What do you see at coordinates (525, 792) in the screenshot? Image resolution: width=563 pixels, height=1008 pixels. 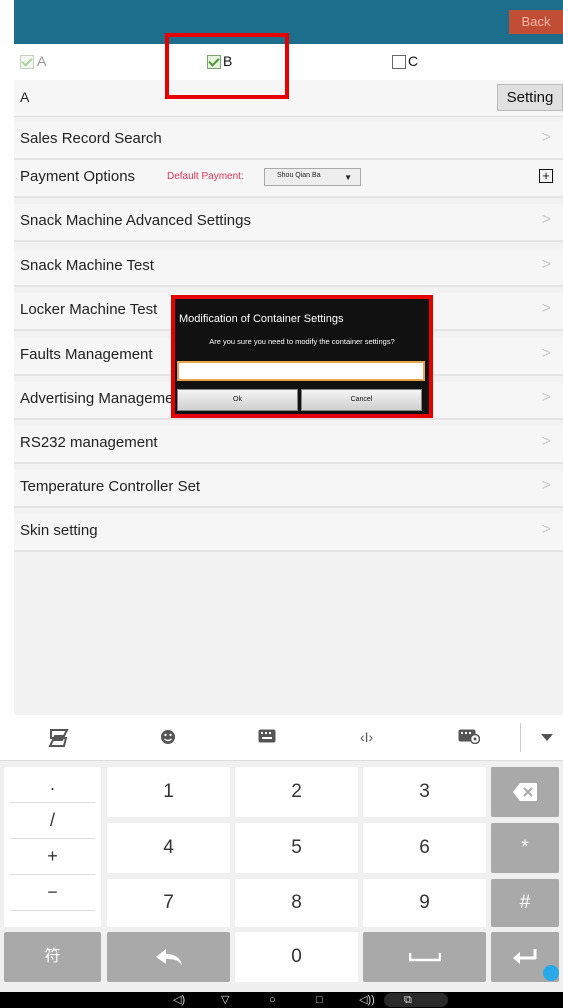 I see `backspace-key` at bounding box center [525, 792].